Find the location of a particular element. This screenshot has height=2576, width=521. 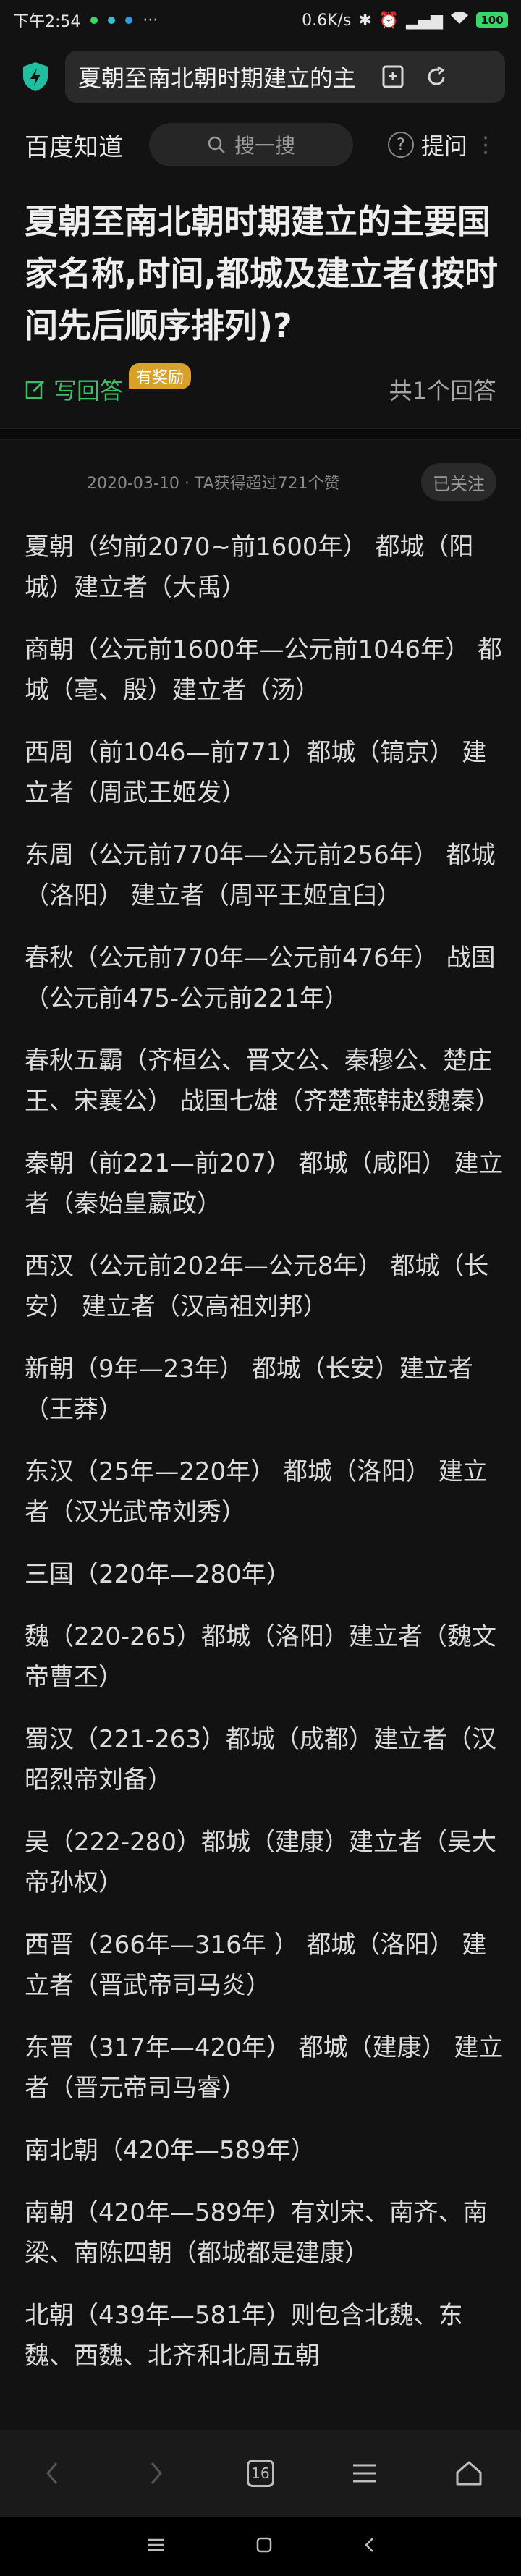

answer-paragraph: 春秋（公元前770年—公元前476年） 战国（公元前475-公元前221年） is located at coordinates (260, 978).